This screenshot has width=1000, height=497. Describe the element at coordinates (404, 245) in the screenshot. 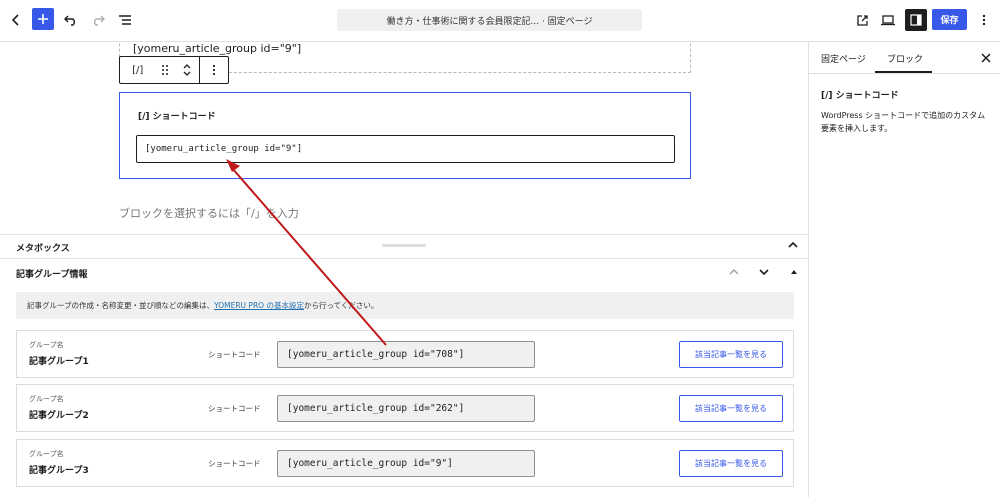

I see `metabox-resize-handle` at that location.